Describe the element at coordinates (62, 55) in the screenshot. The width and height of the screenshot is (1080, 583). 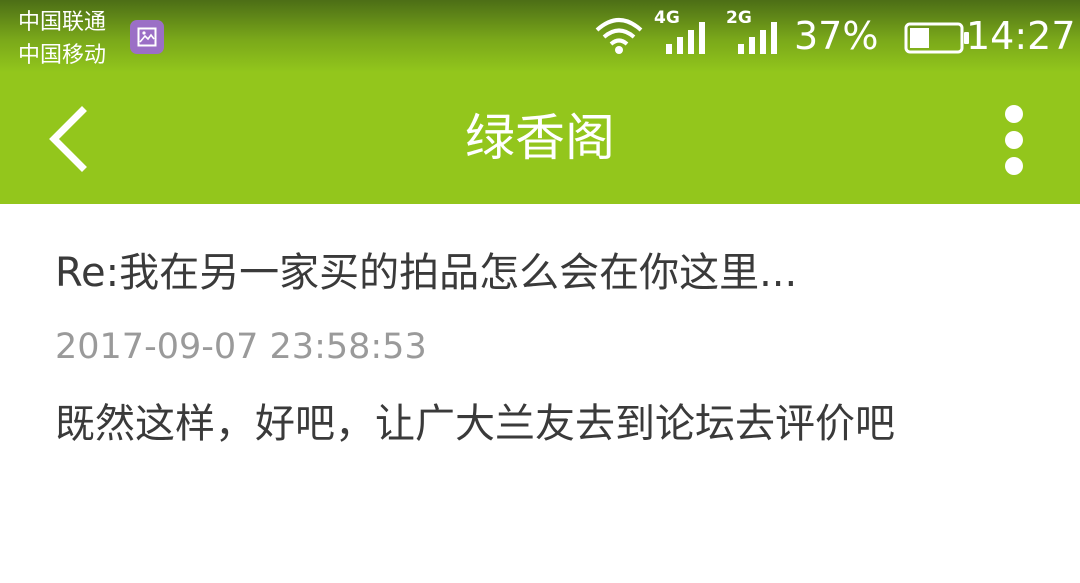
I see `carrier-2: 中国移动` at that location.